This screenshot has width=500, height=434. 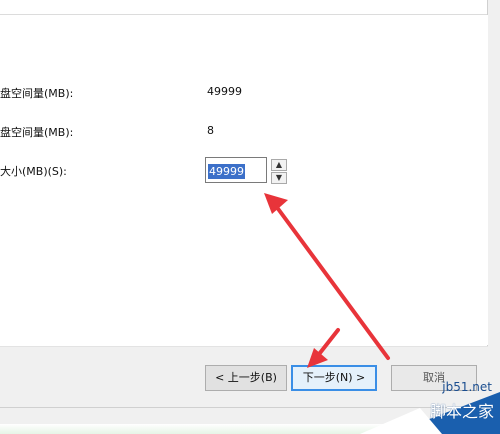 I want to click on annotation-arrows, so click(x=327, y=280).